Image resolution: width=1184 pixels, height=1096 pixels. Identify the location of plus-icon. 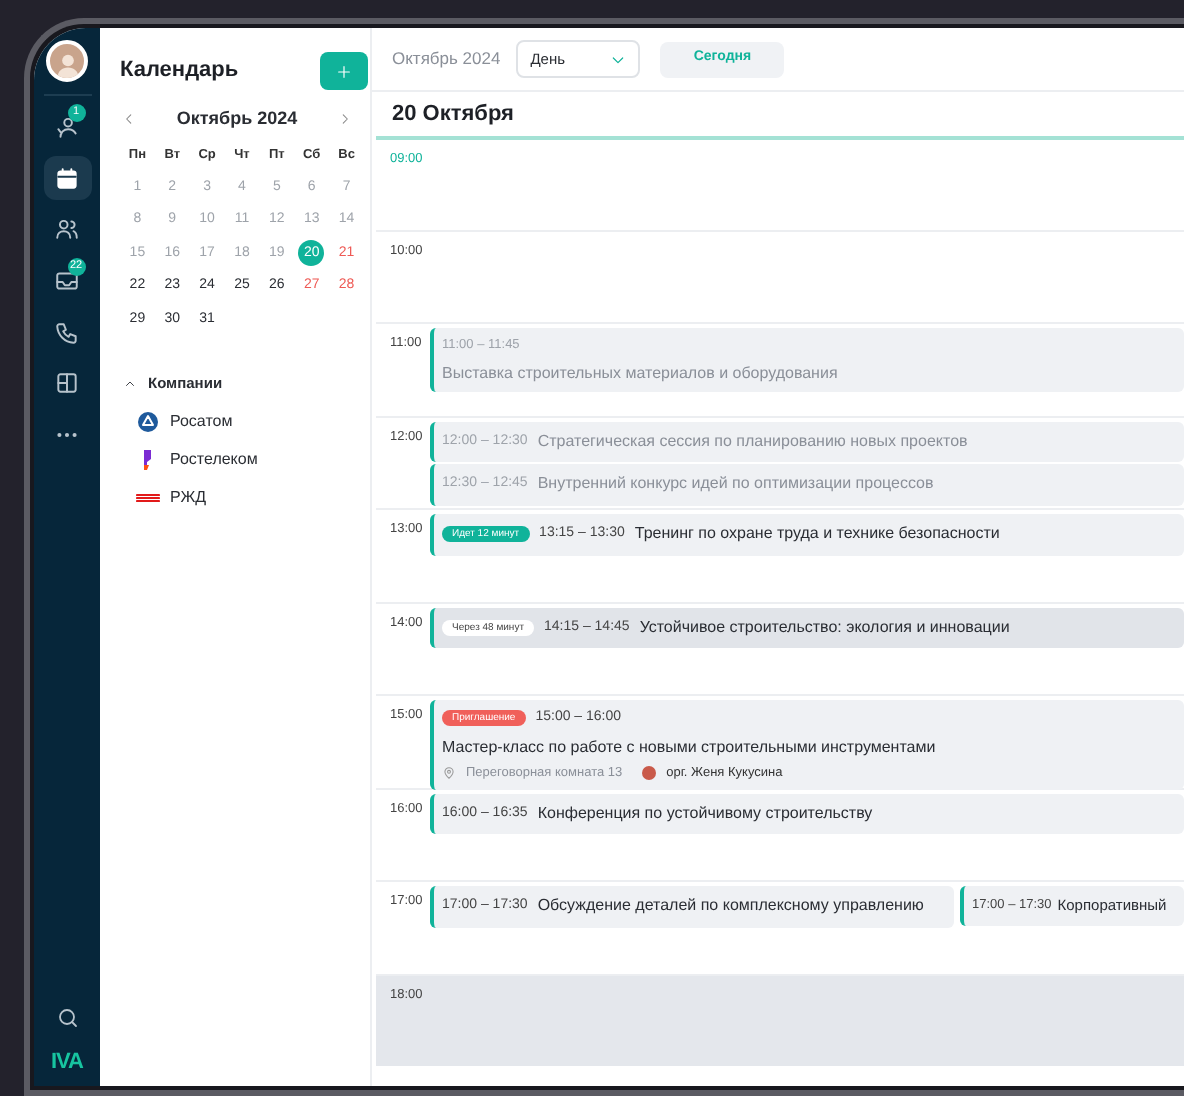
(344, 71).